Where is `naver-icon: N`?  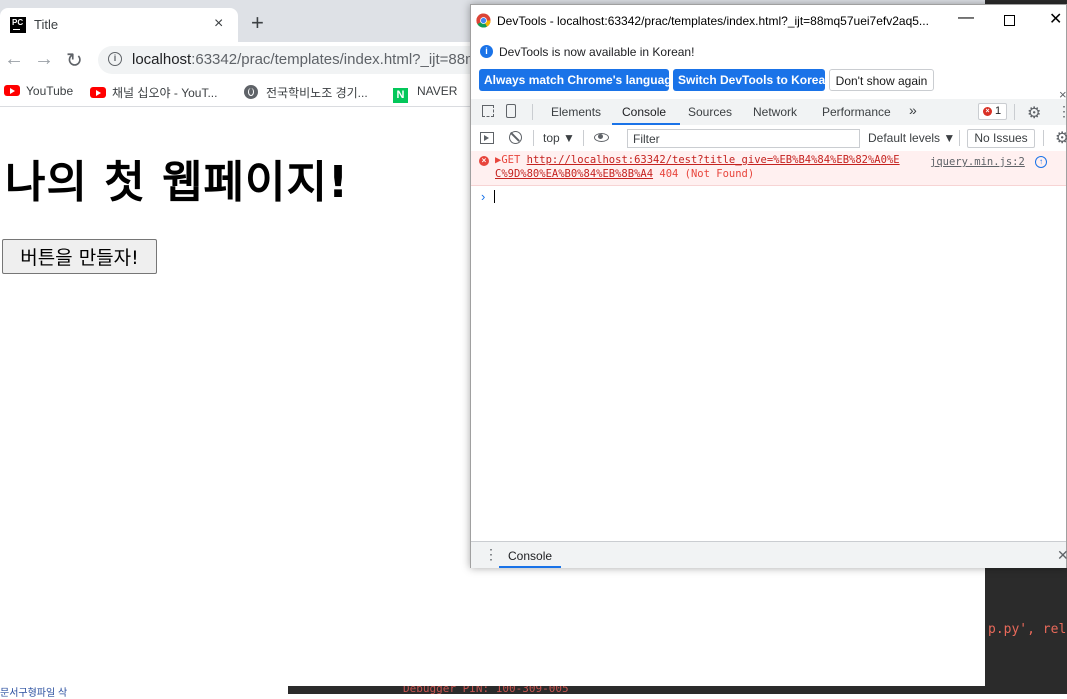 naver-icon: N is located at coordinates (400, 95).